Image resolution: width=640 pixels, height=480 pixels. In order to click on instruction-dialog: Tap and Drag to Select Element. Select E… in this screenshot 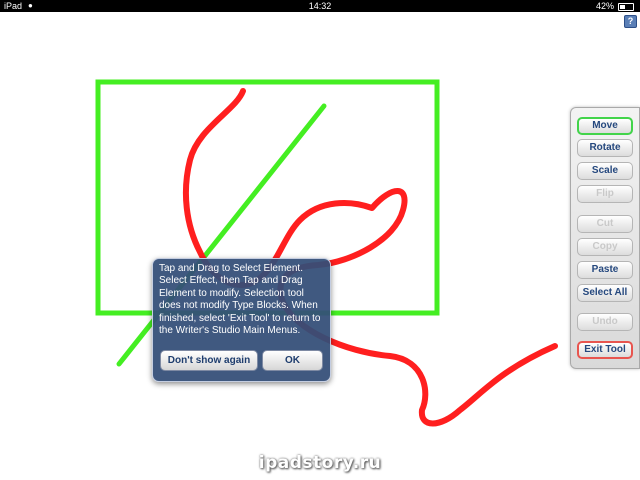, I will do `click(241, 320)`.